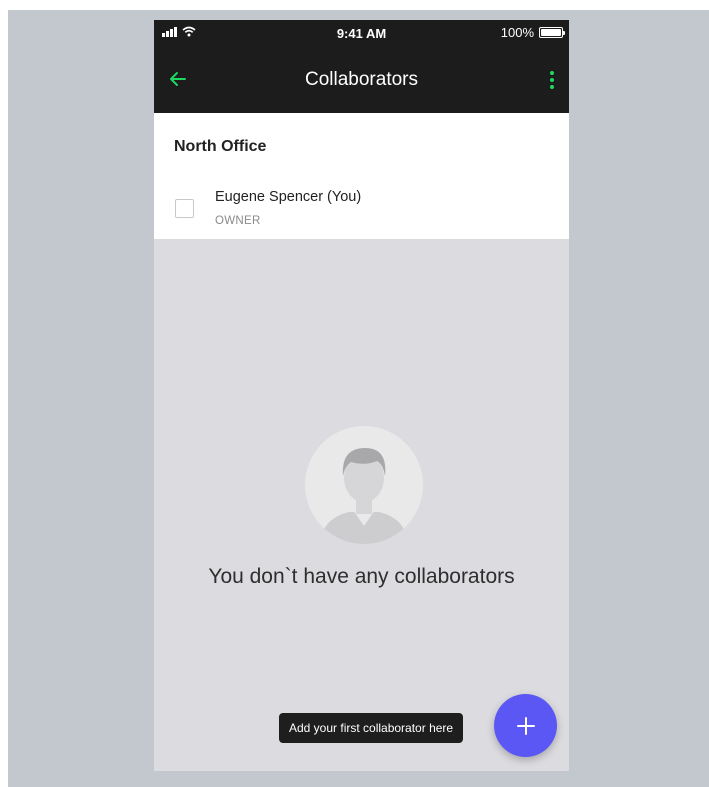 The image size is (709, 787). I want to click on group-title: North Office, so click(220, 146).